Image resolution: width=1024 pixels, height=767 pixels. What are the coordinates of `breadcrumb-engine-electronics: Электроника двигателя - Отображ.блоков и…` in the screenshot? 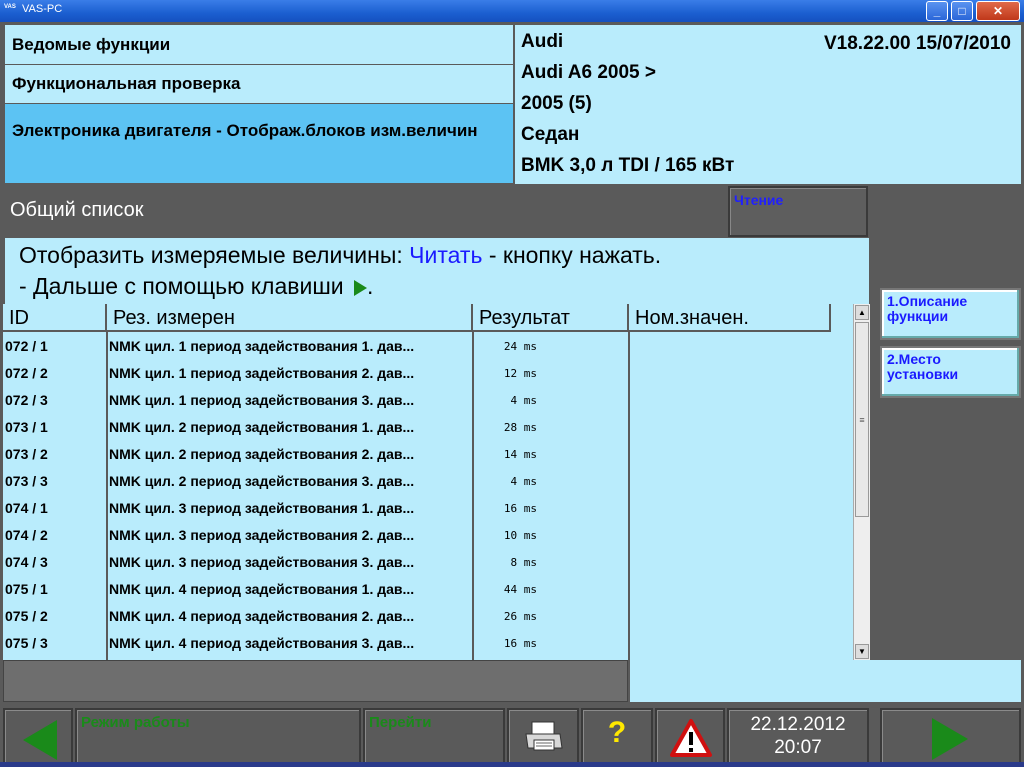 It's located at (259, 144).